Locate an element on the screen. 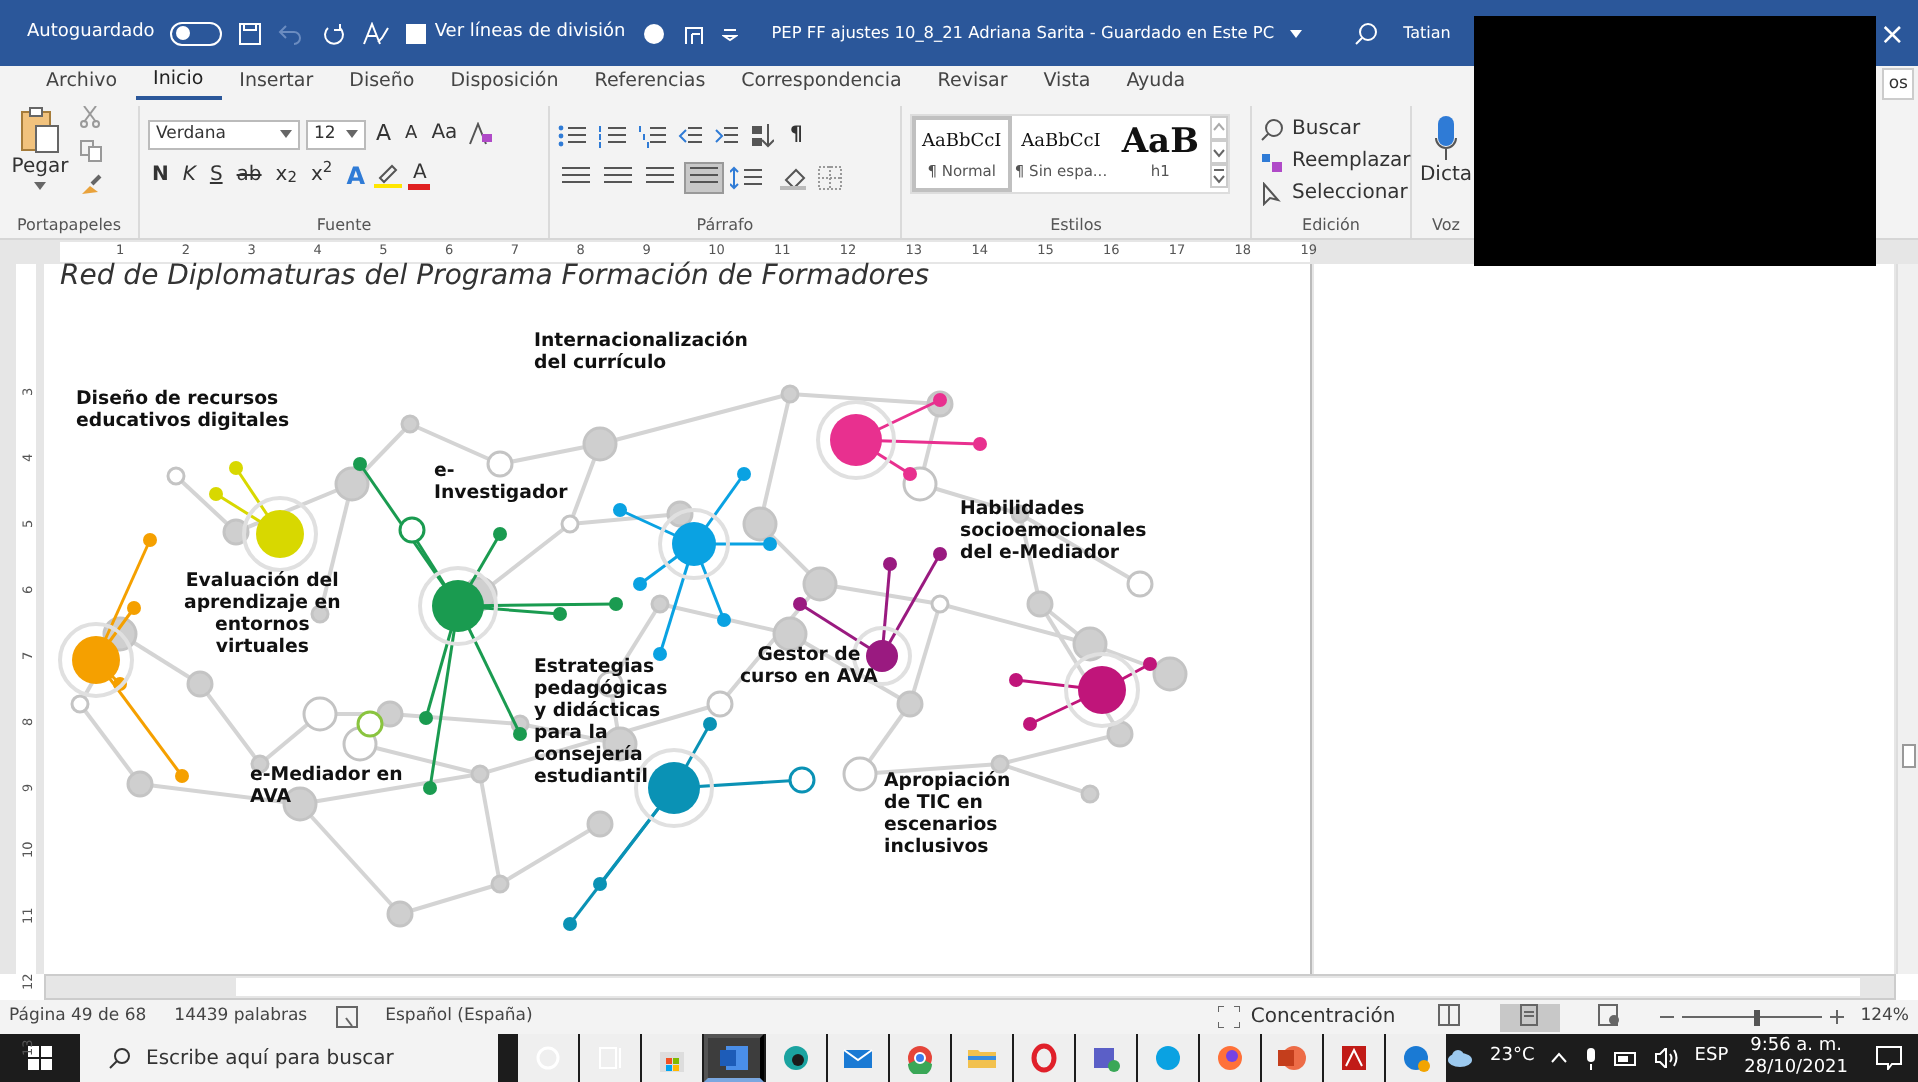  change-case-button: Aa is located at coordinates (444, 134).